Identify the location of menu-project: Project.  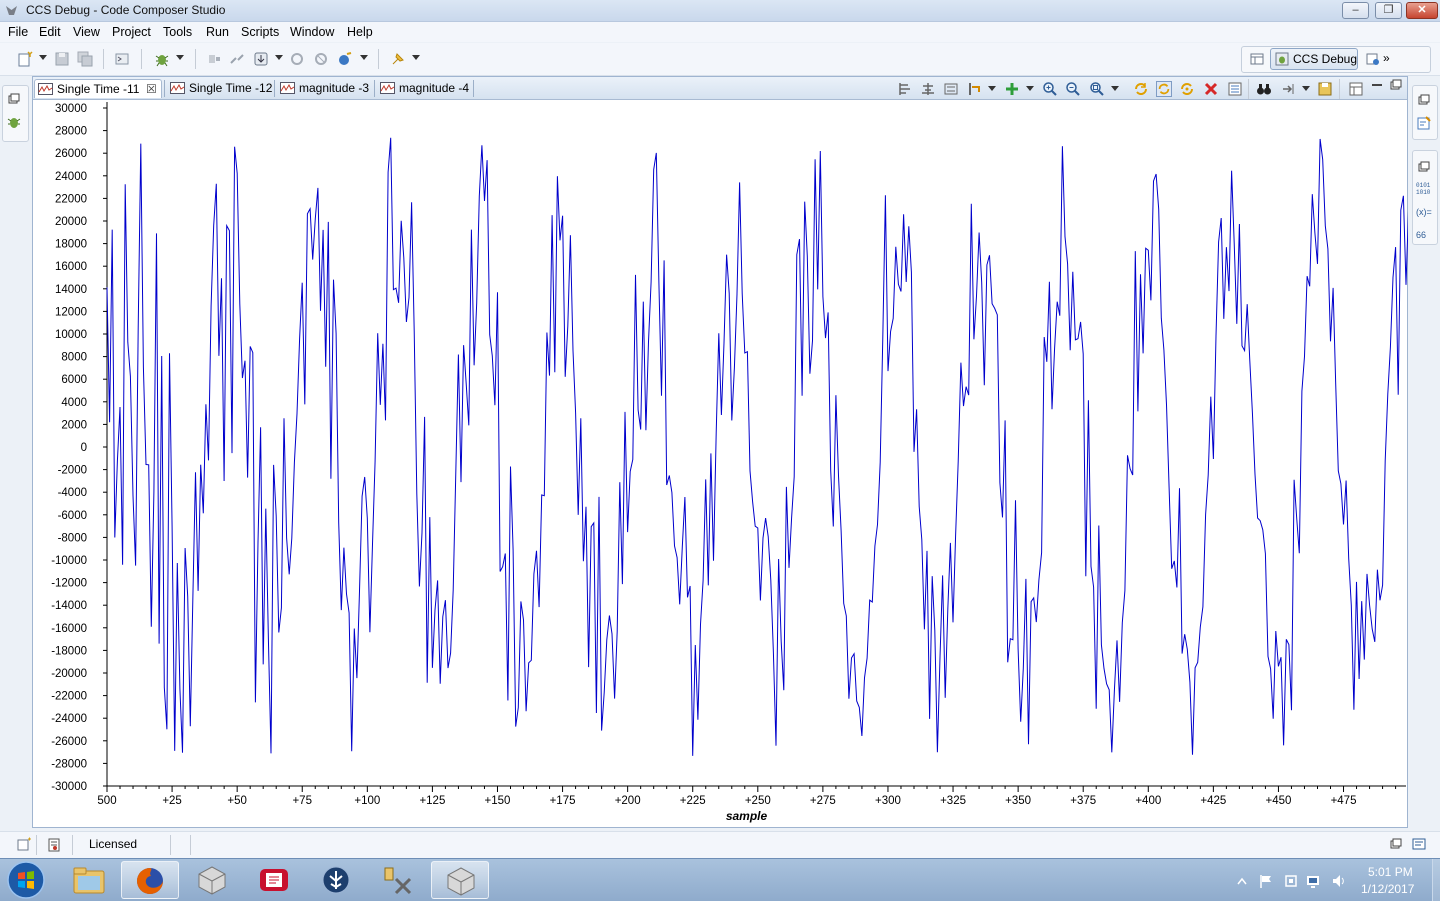
(131, 32).